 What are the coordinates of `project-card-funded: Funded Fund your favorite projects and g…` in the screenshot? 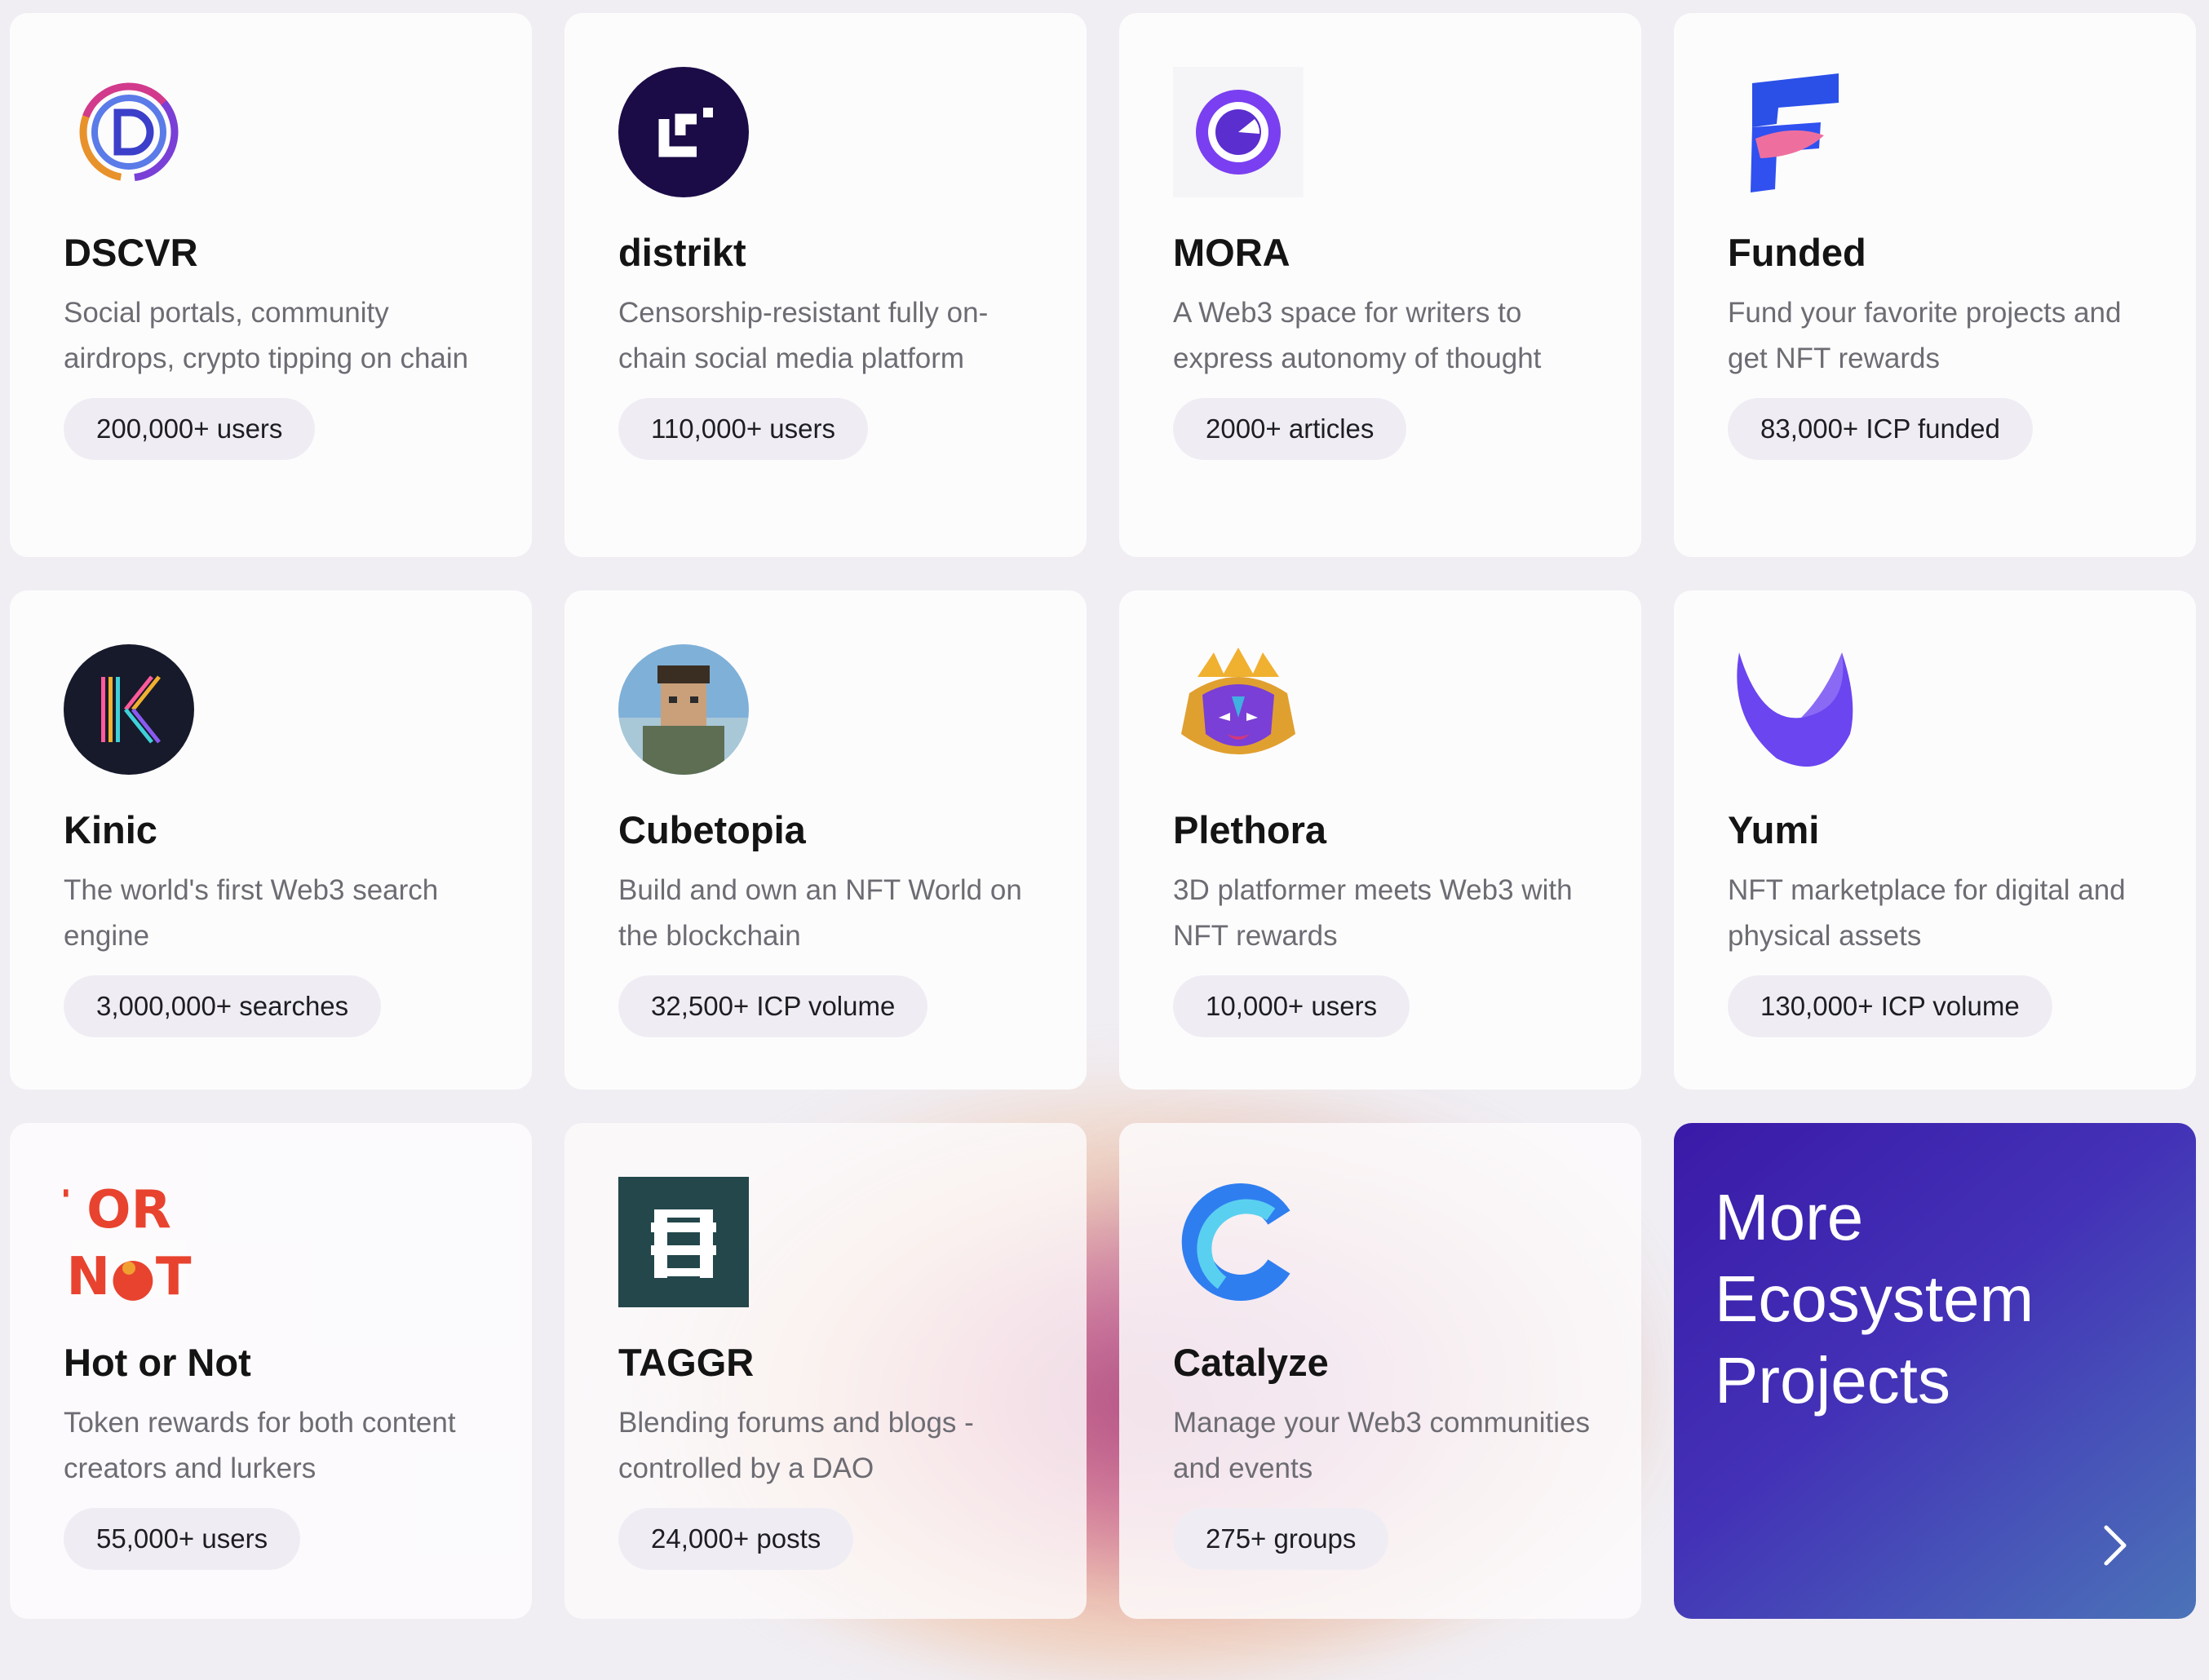 It's located at (1935, 285).